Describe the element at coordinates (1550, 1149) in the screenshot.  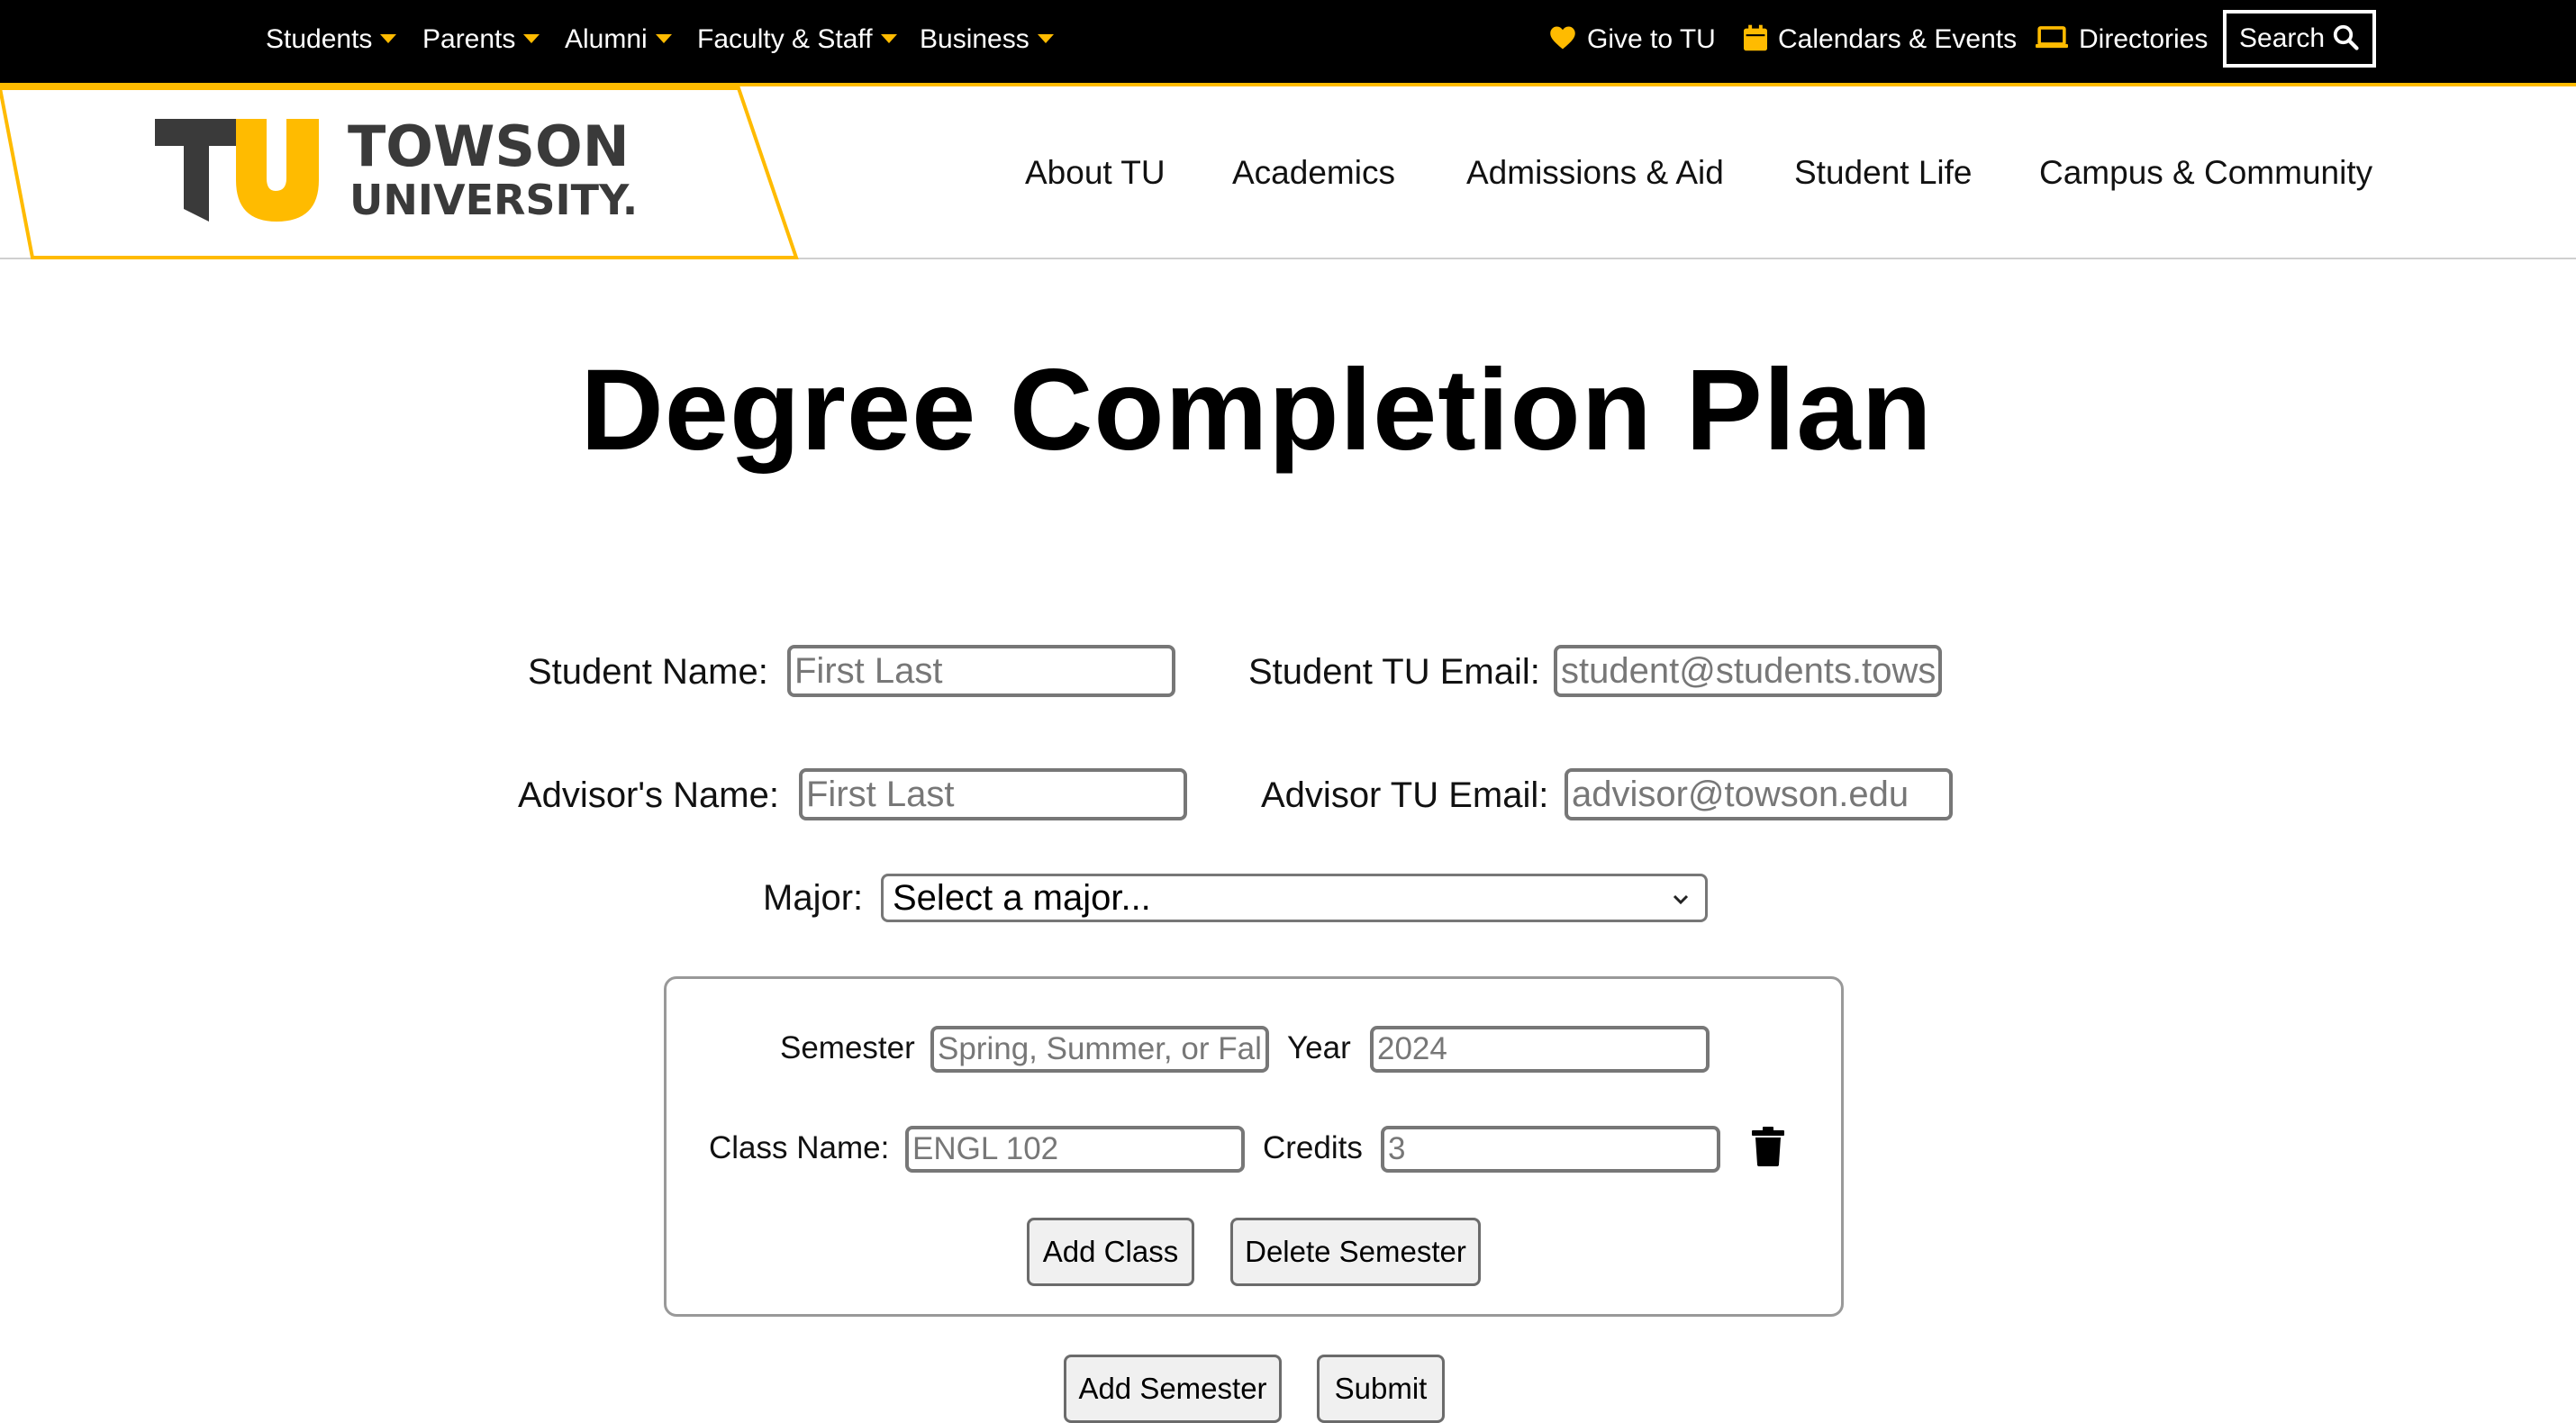
I see `credits-input` at that location.